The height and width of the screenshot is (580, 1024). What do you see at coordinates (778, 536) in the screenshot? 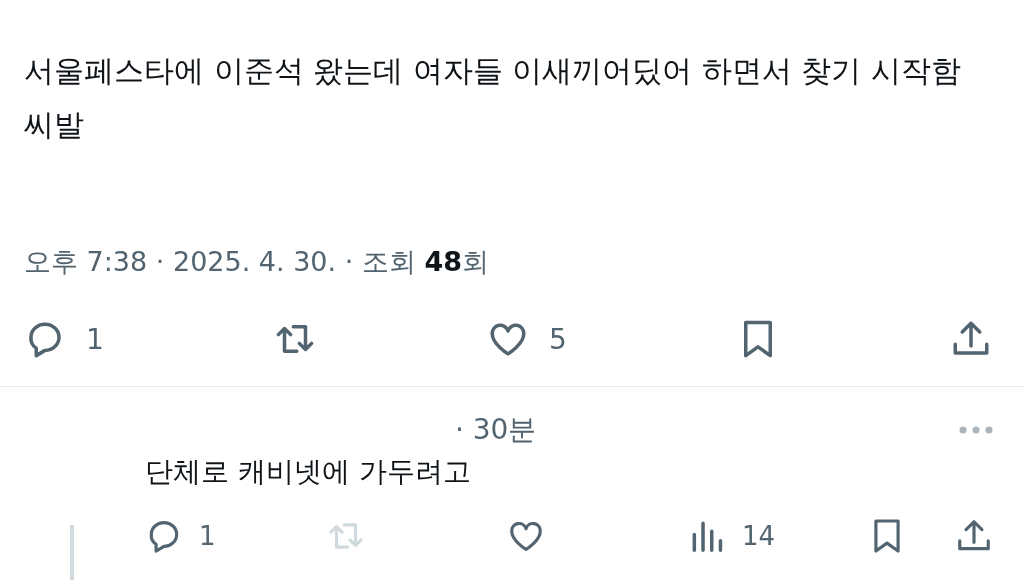
I see `views-button: 14` at bounding box center [778, 536].